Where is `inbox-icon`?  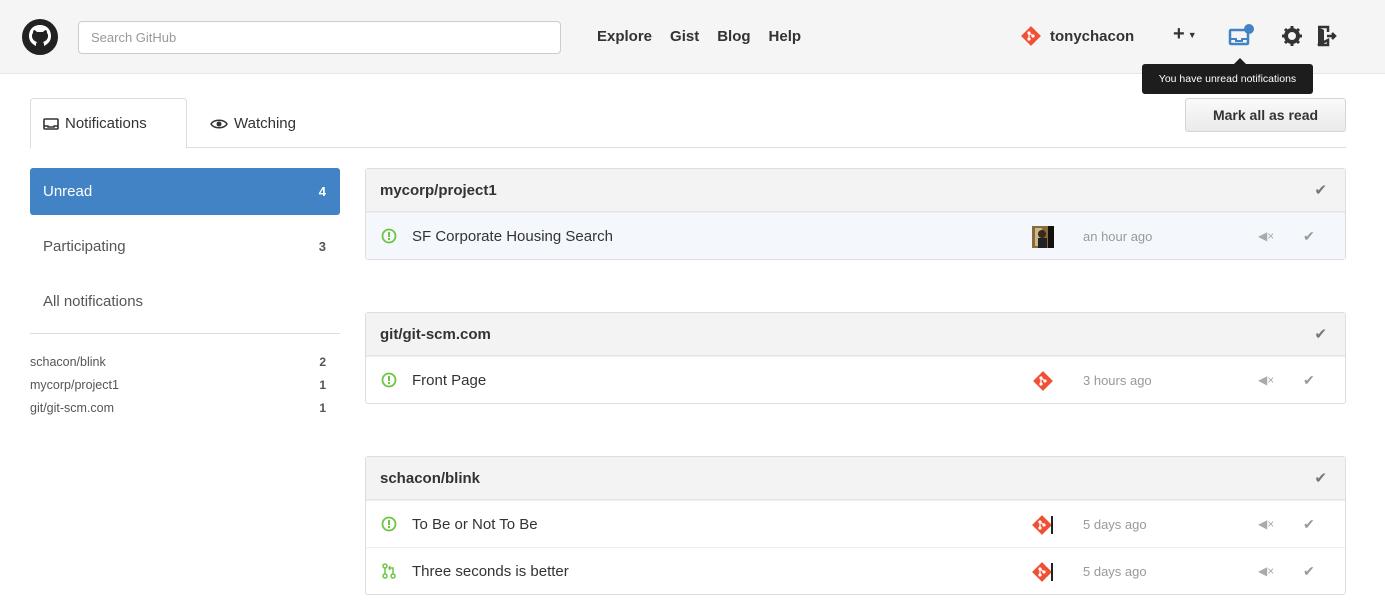
inbox-icon is located at coordinates (51, 123).